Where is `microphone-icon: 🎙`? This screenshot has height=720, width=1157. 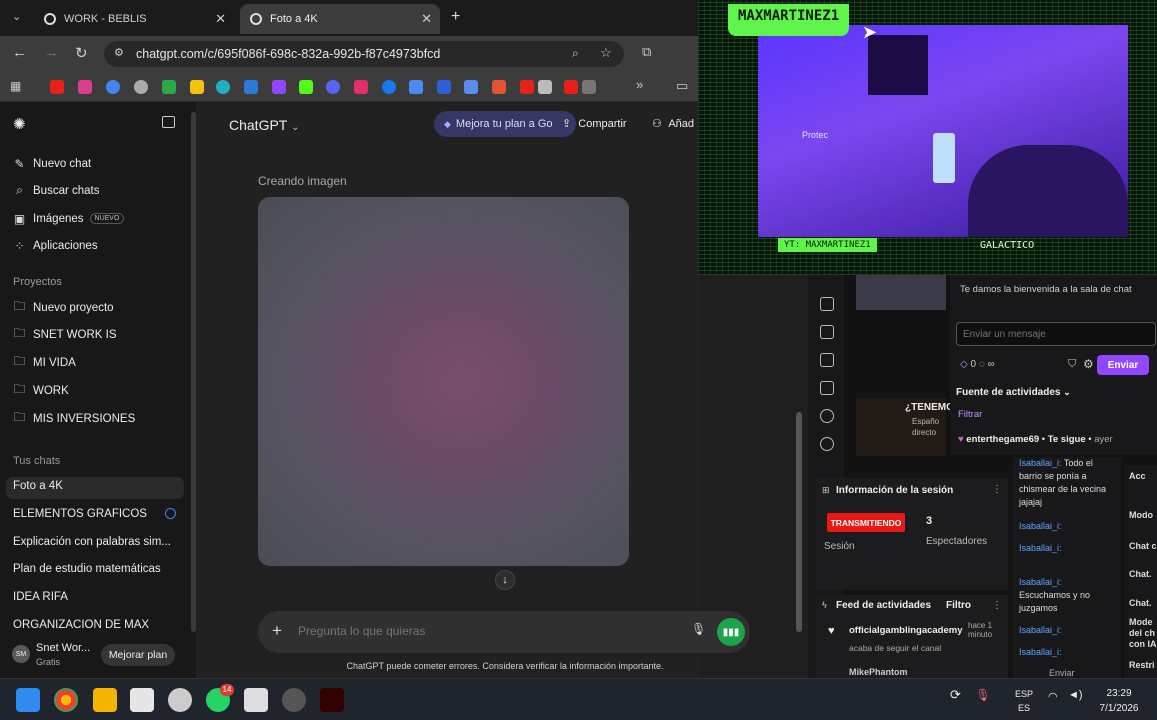 microphone-icon: 🎙 is located at coordinates (982, 695).